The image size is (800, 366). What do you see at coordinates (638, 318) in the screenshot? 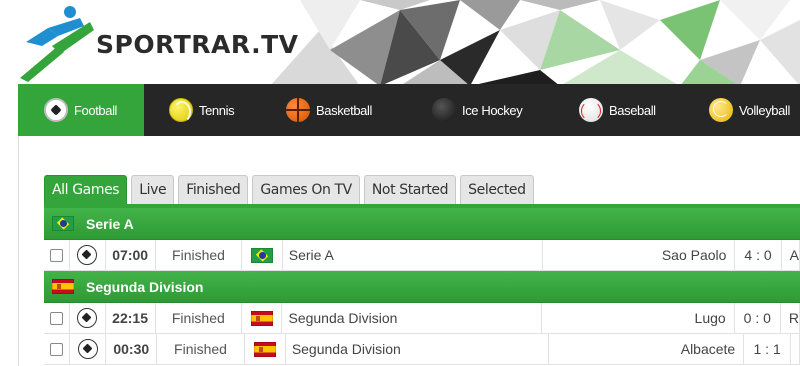
I see `home-team: Lugo` at bounding box center [638, 318].